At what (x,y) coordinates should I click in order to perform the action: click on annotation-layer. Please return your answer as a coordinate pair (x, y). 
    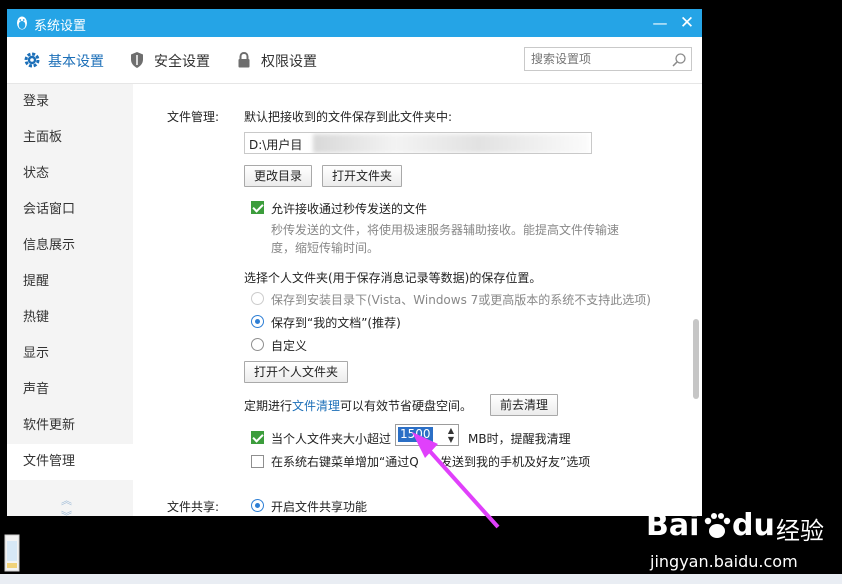
    Looking at the image, I should click on (456, 480).